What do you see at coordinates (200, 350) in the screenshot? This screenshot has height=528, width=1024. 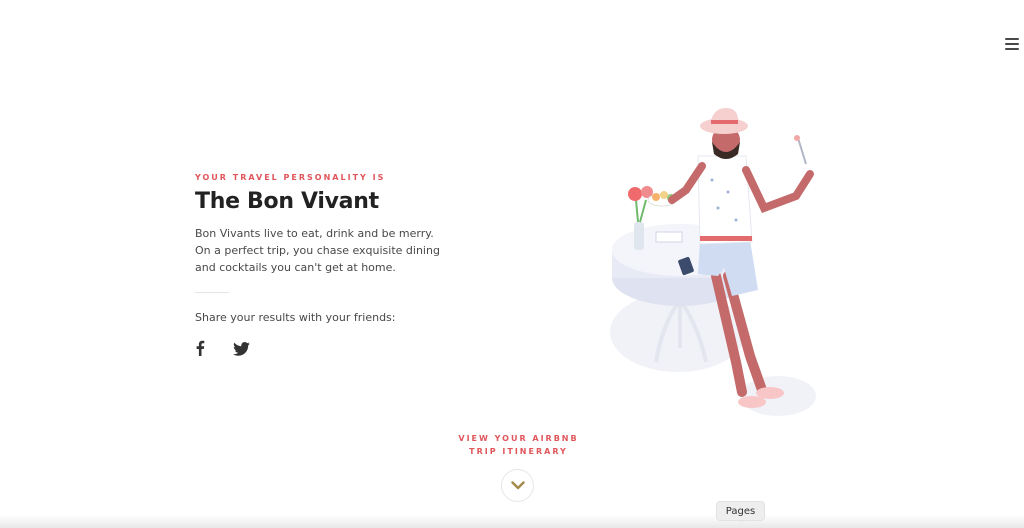 I see `facebook-icon` at bounding box center [200, 350].